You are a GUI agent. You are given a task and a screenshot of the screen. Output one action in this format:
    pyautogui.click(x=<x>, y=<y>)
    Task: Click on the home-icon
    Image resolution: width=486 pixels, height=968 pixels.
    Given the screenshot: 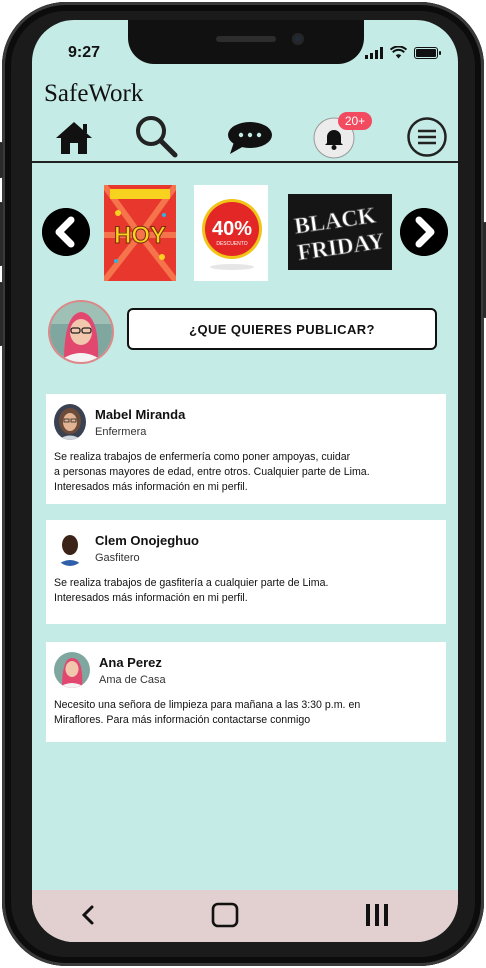 What is the action you would take?
    pyautogui.click(x=74, y=138)
    